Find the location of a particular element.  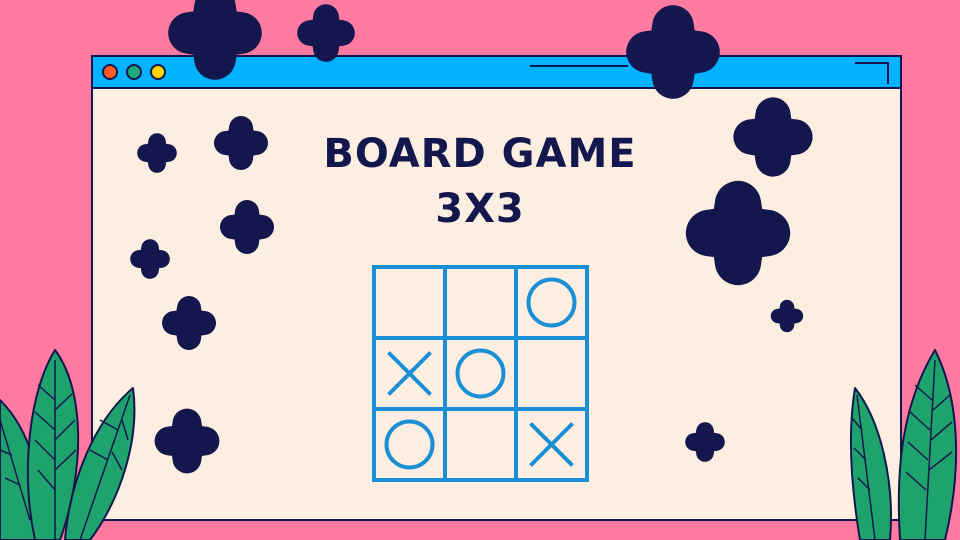

leaves-right is located at coordinates (903, 444).